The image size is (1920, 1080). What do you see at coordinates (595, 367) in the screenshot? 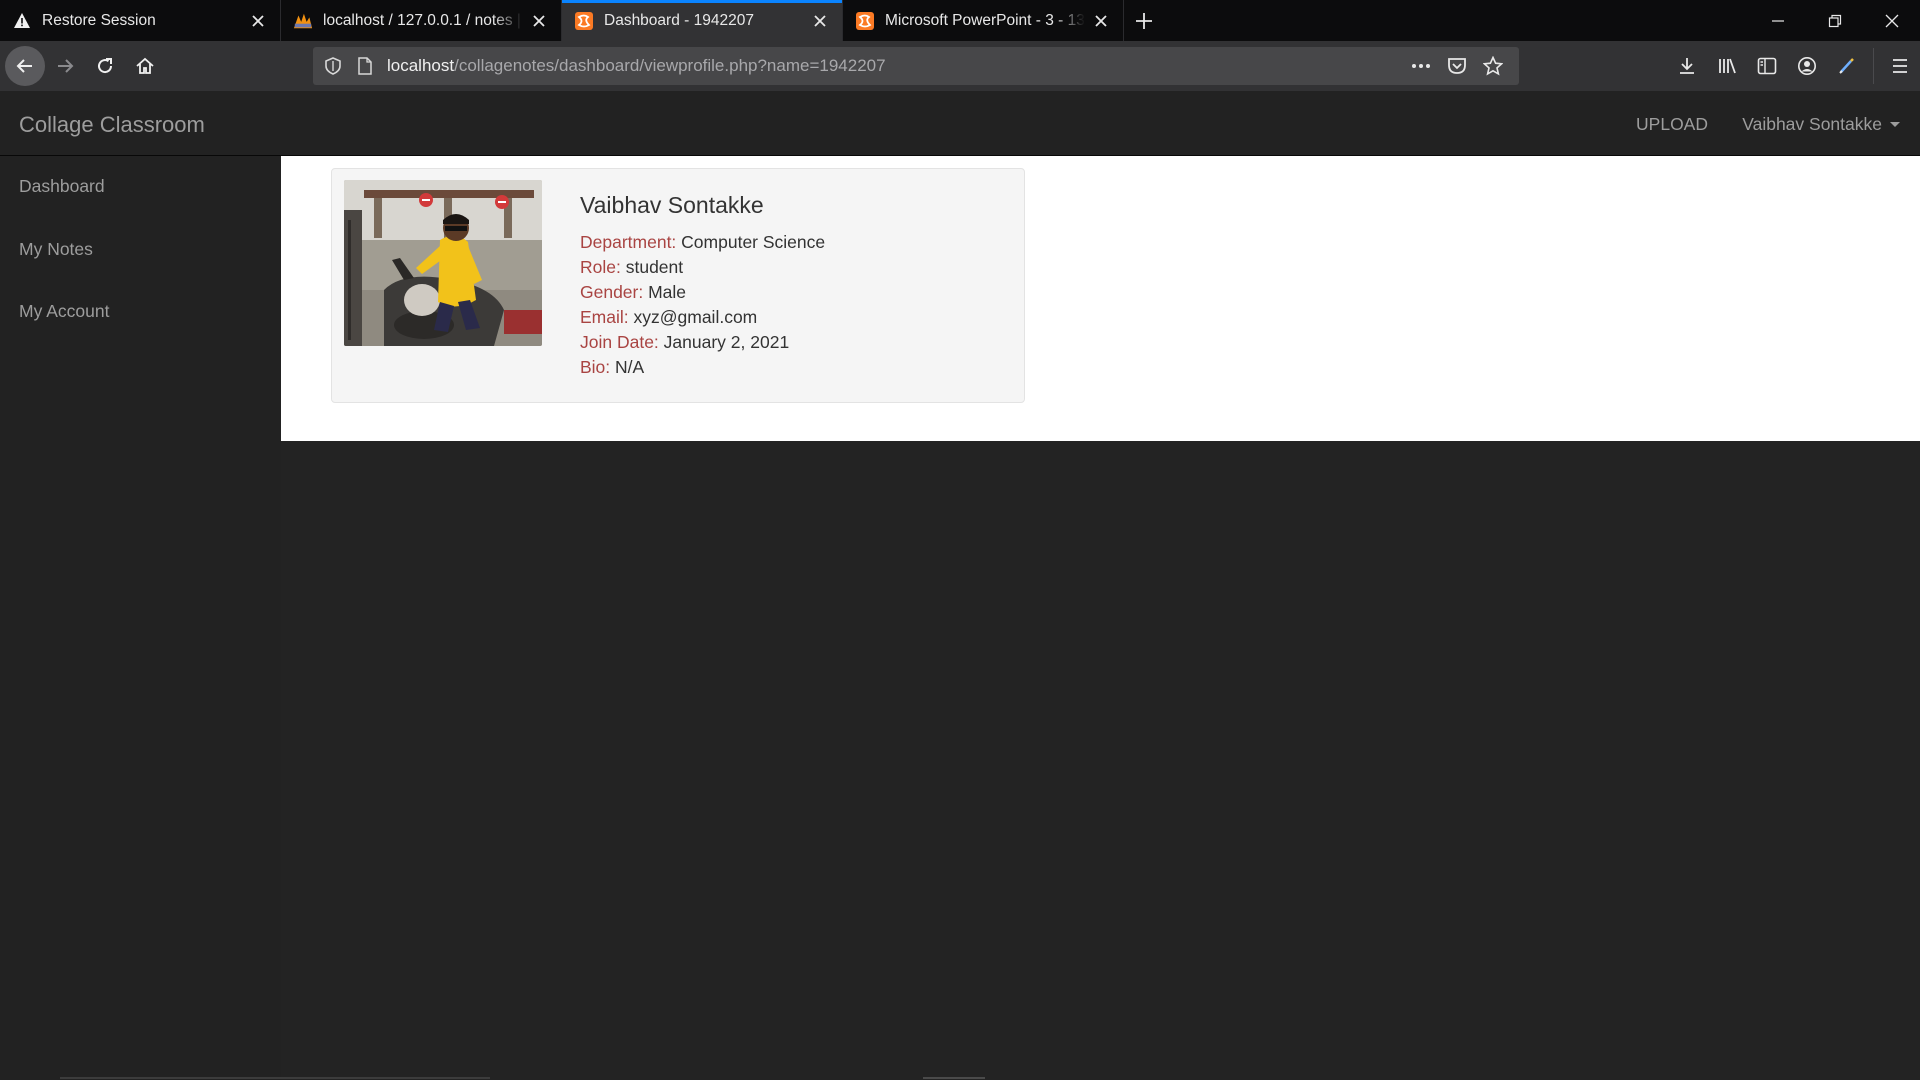
I see `field-label: Bio:` at bounding box center [595, 367].